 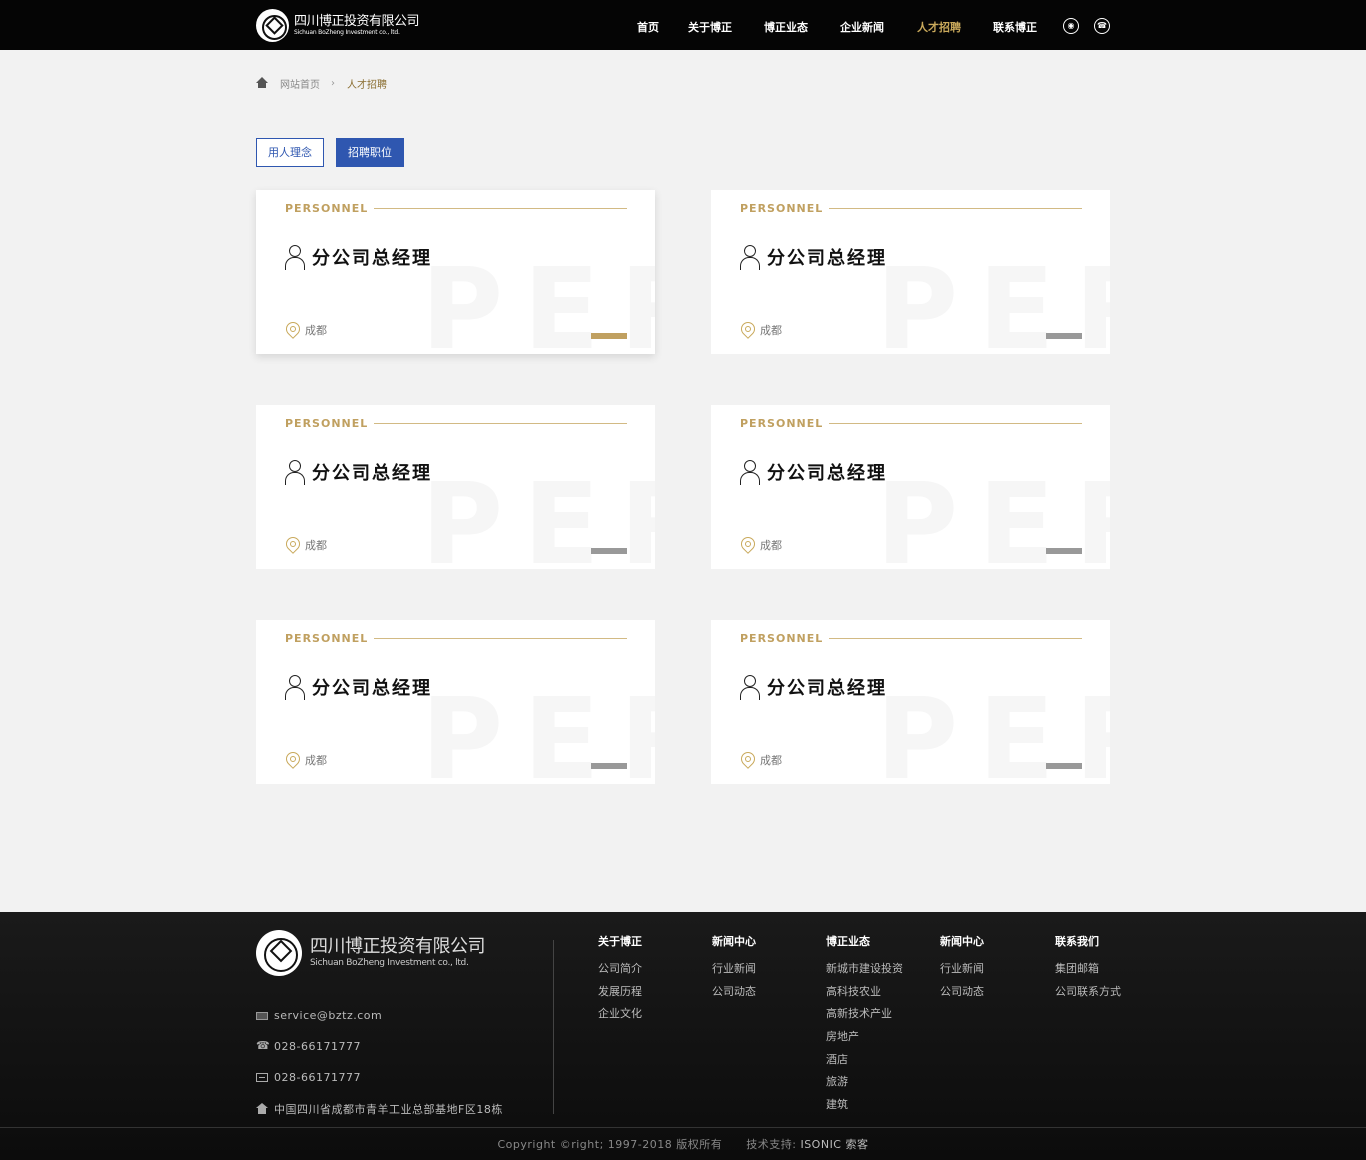 What do you see at coordinates (290, 152) in the screenshot?
I see `tab-philosophy: 用人理念` at bounding box center [290, 152].